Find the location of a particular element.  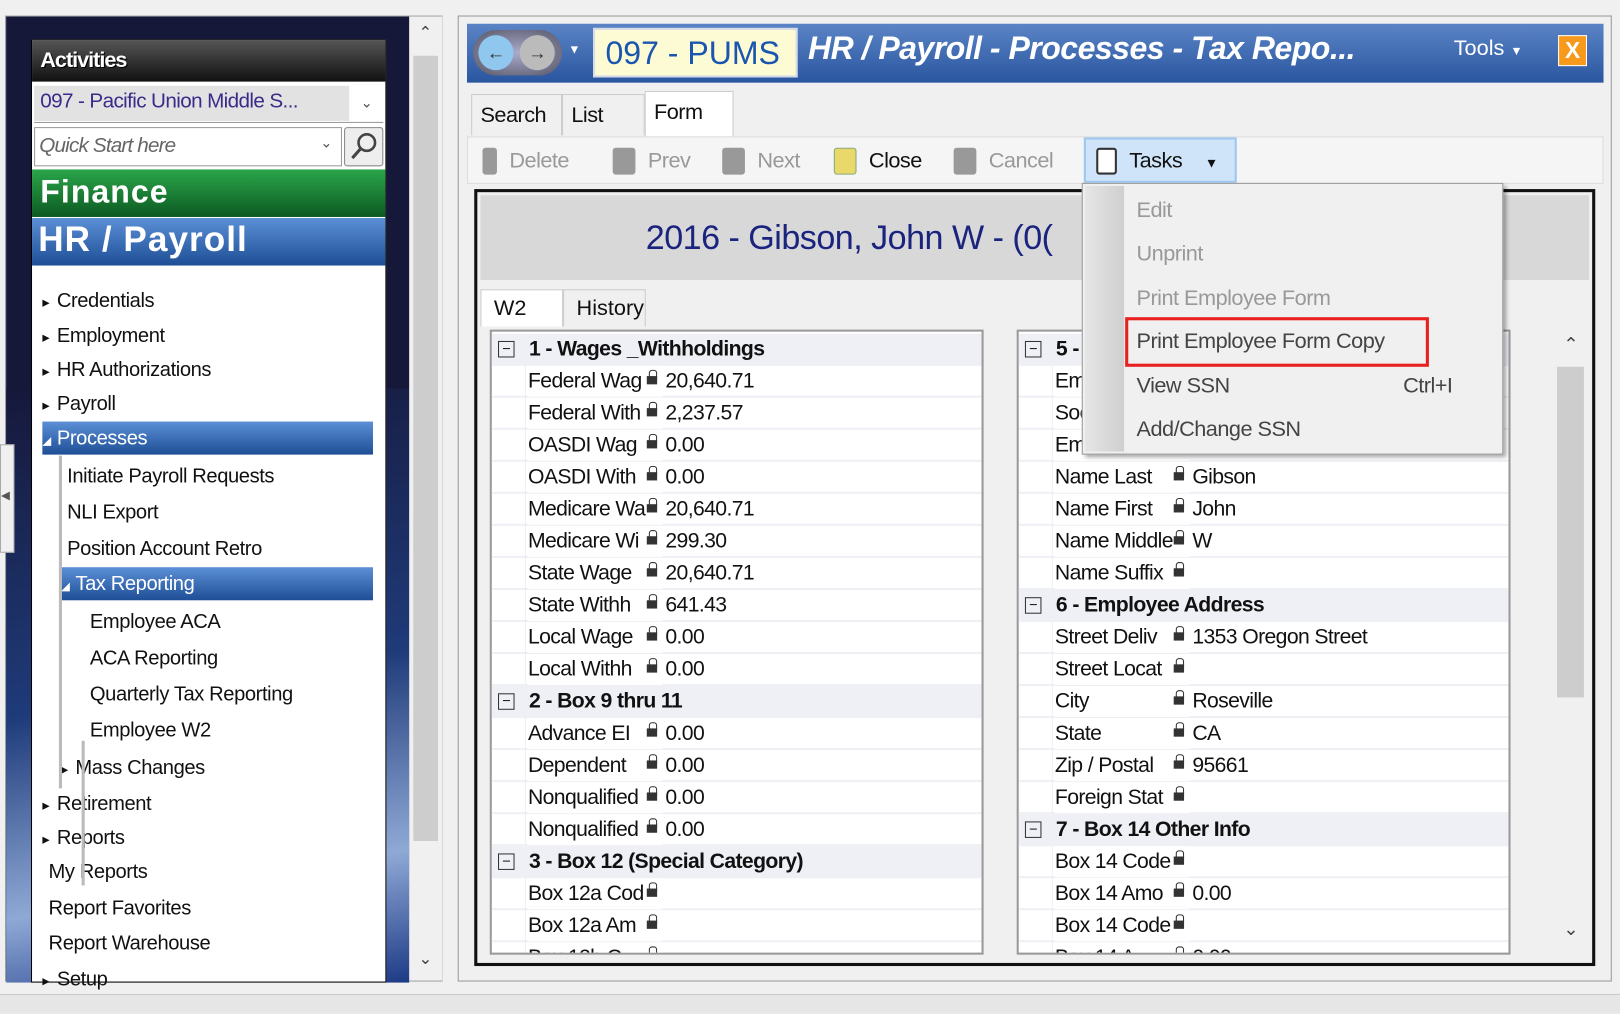

tree-item: ◢ Tax Reporting is located at coordinates (216, 584).